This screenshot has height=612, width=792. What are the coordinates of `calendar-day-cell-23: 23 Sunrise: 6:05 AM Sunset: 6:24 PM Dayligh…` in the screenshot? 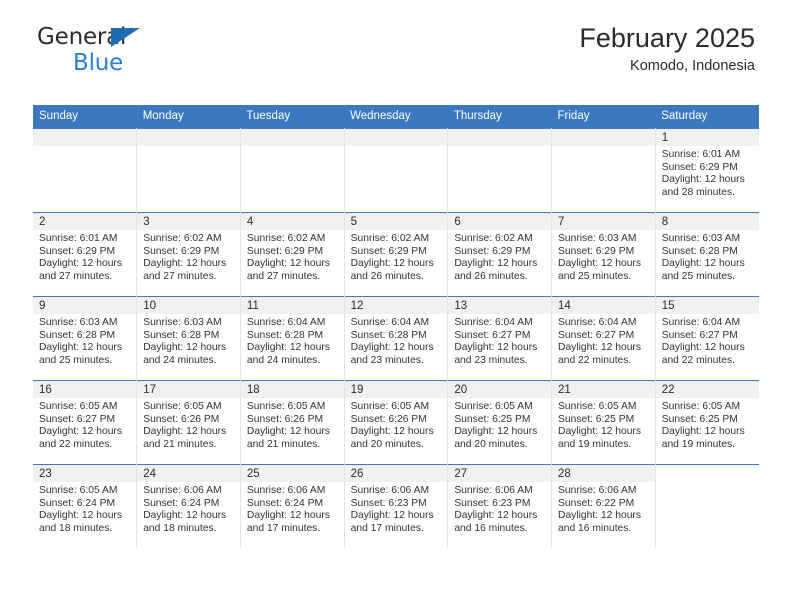 It's located at (85, 506).